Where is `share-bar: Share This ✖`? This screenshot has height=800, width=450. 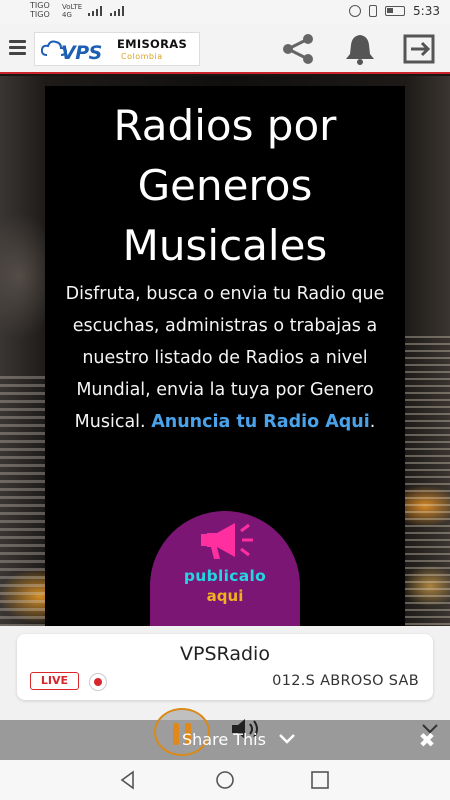 share-bar: Share This ✖ is located at coordinates (225, 734).